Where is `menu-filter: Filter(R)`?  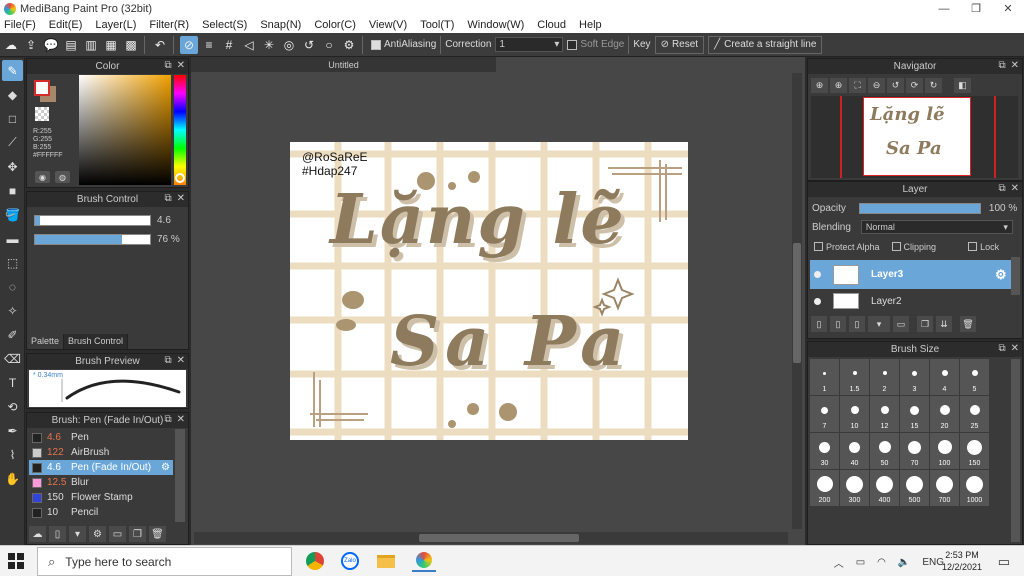
menu-filter: Filter(R) is located at coordinates (169, 25).